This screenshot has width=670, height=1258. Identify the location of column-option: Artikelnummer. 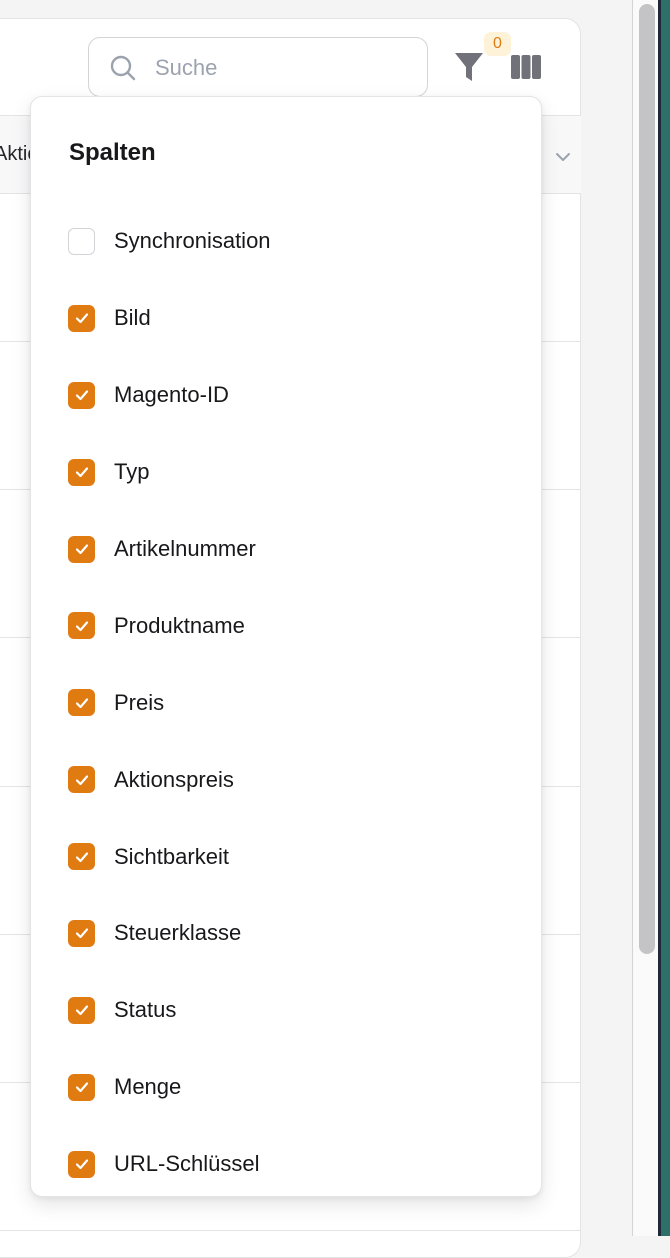
(169, 549).